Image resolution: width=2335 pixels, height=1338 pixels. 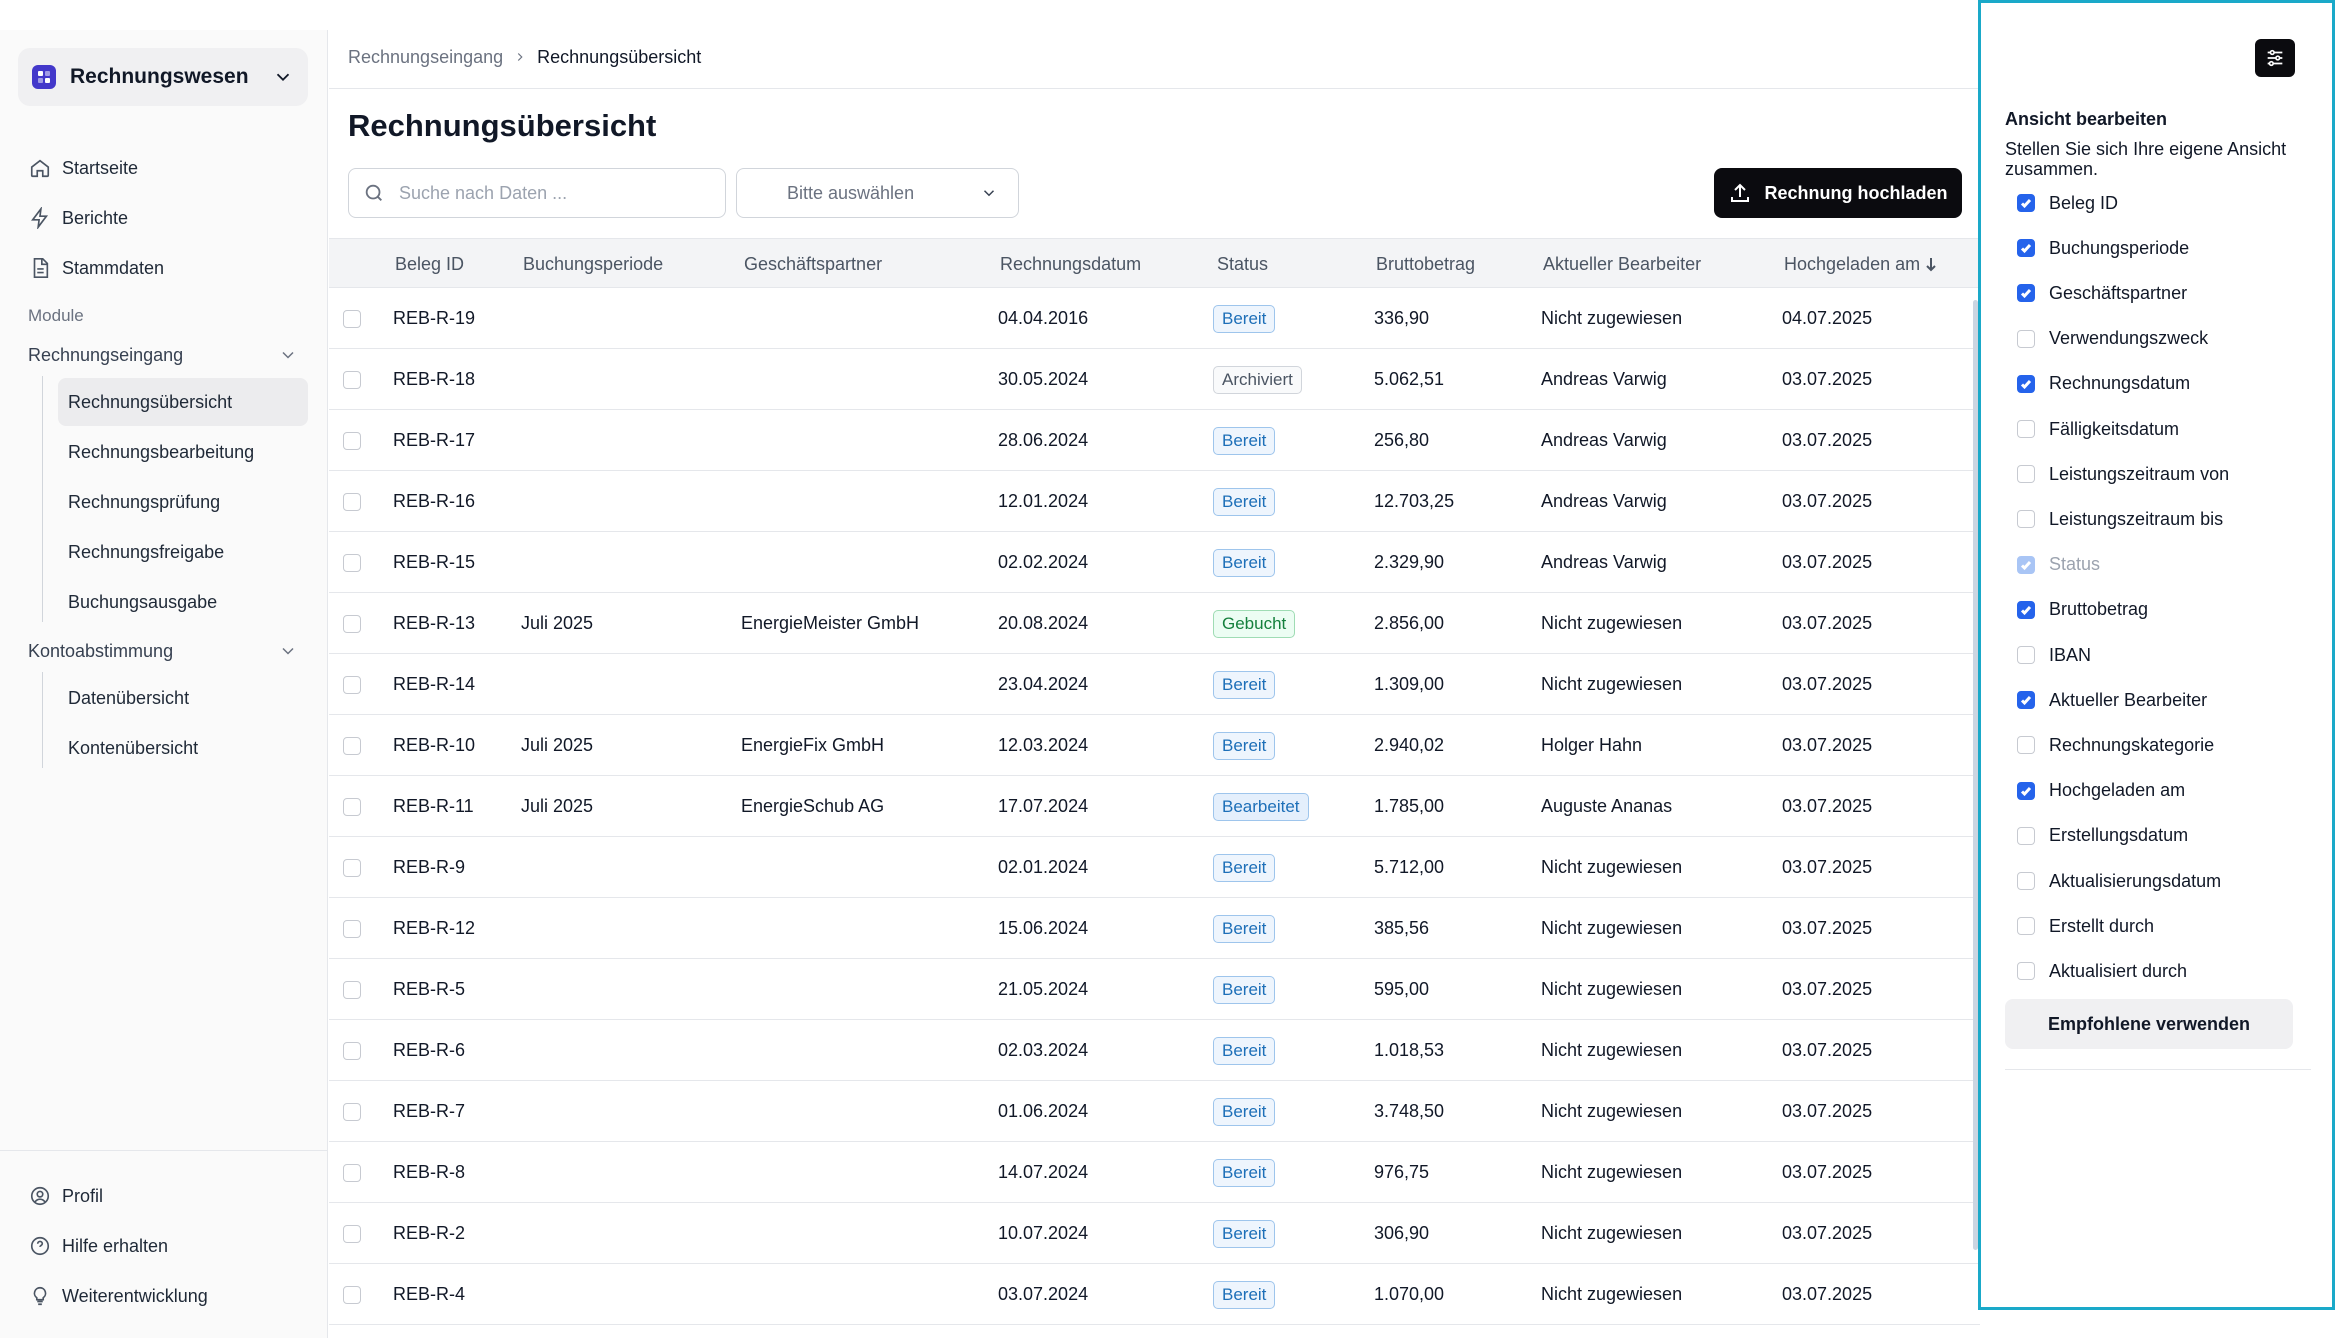 I want to click on column-header-bruttobetrag: Bruttobetrag, so click(x=1425, y=264).